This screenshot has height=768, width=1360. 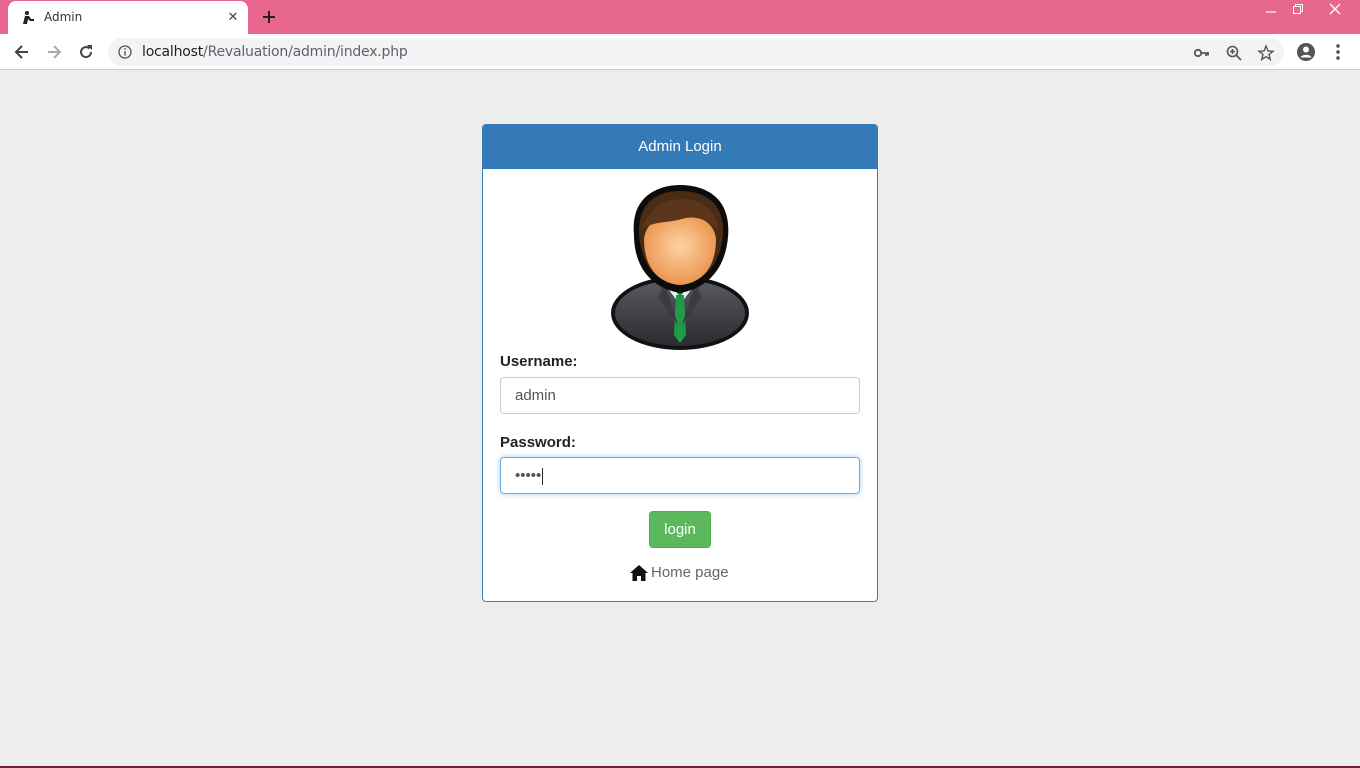 I want to click on password-label: Password:, so click(x=538, y=442).